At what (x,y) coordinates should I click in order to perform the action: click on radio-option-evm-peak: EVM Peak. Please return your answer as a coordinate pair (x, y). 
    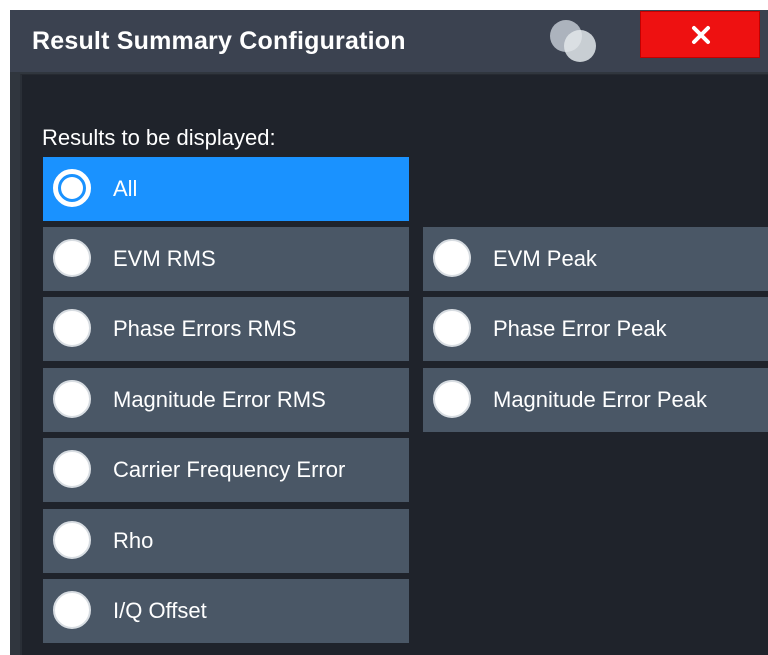
    Looking at the image, I should click on (595, 259).